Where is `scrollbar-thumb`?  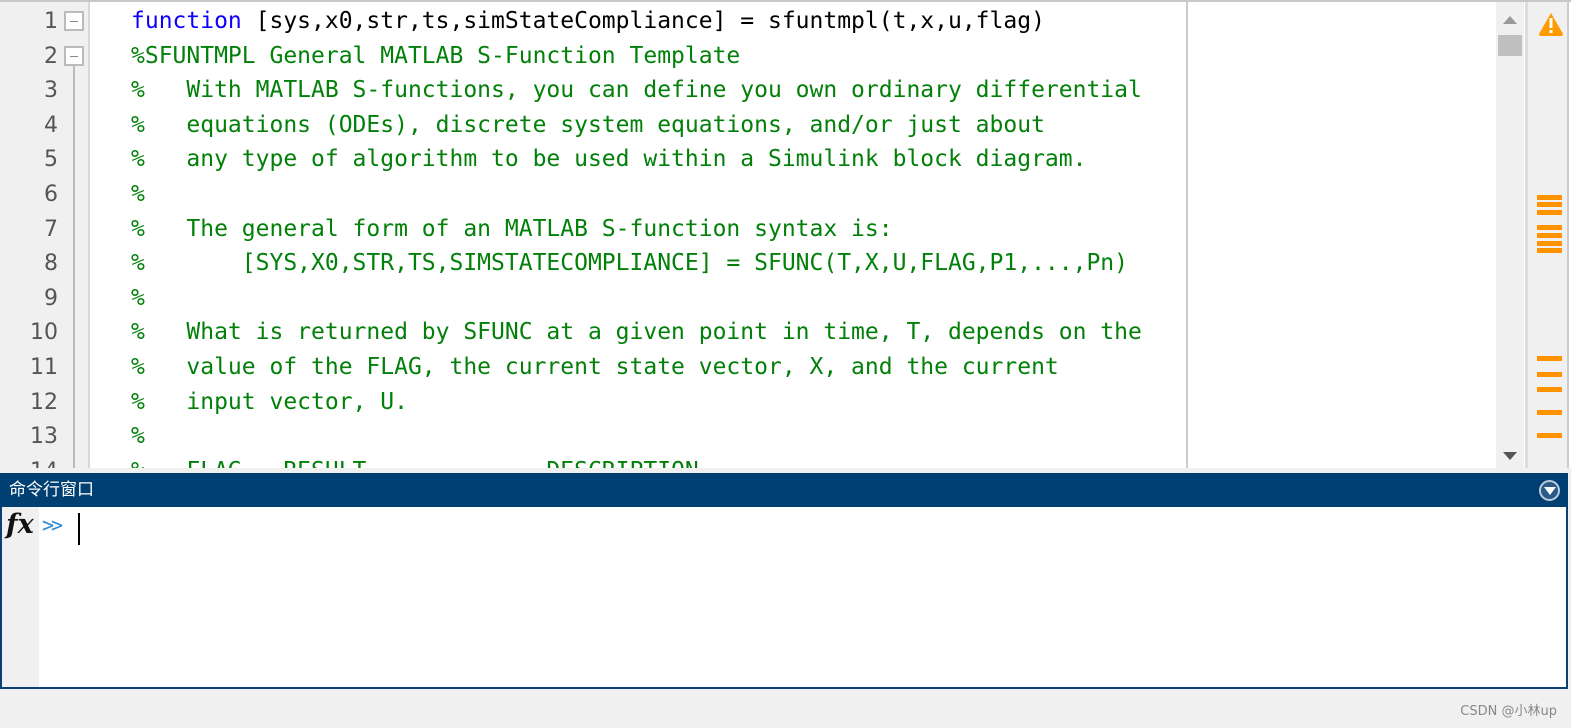 scrollbar-thumb is located at coordinates (1510, 45).